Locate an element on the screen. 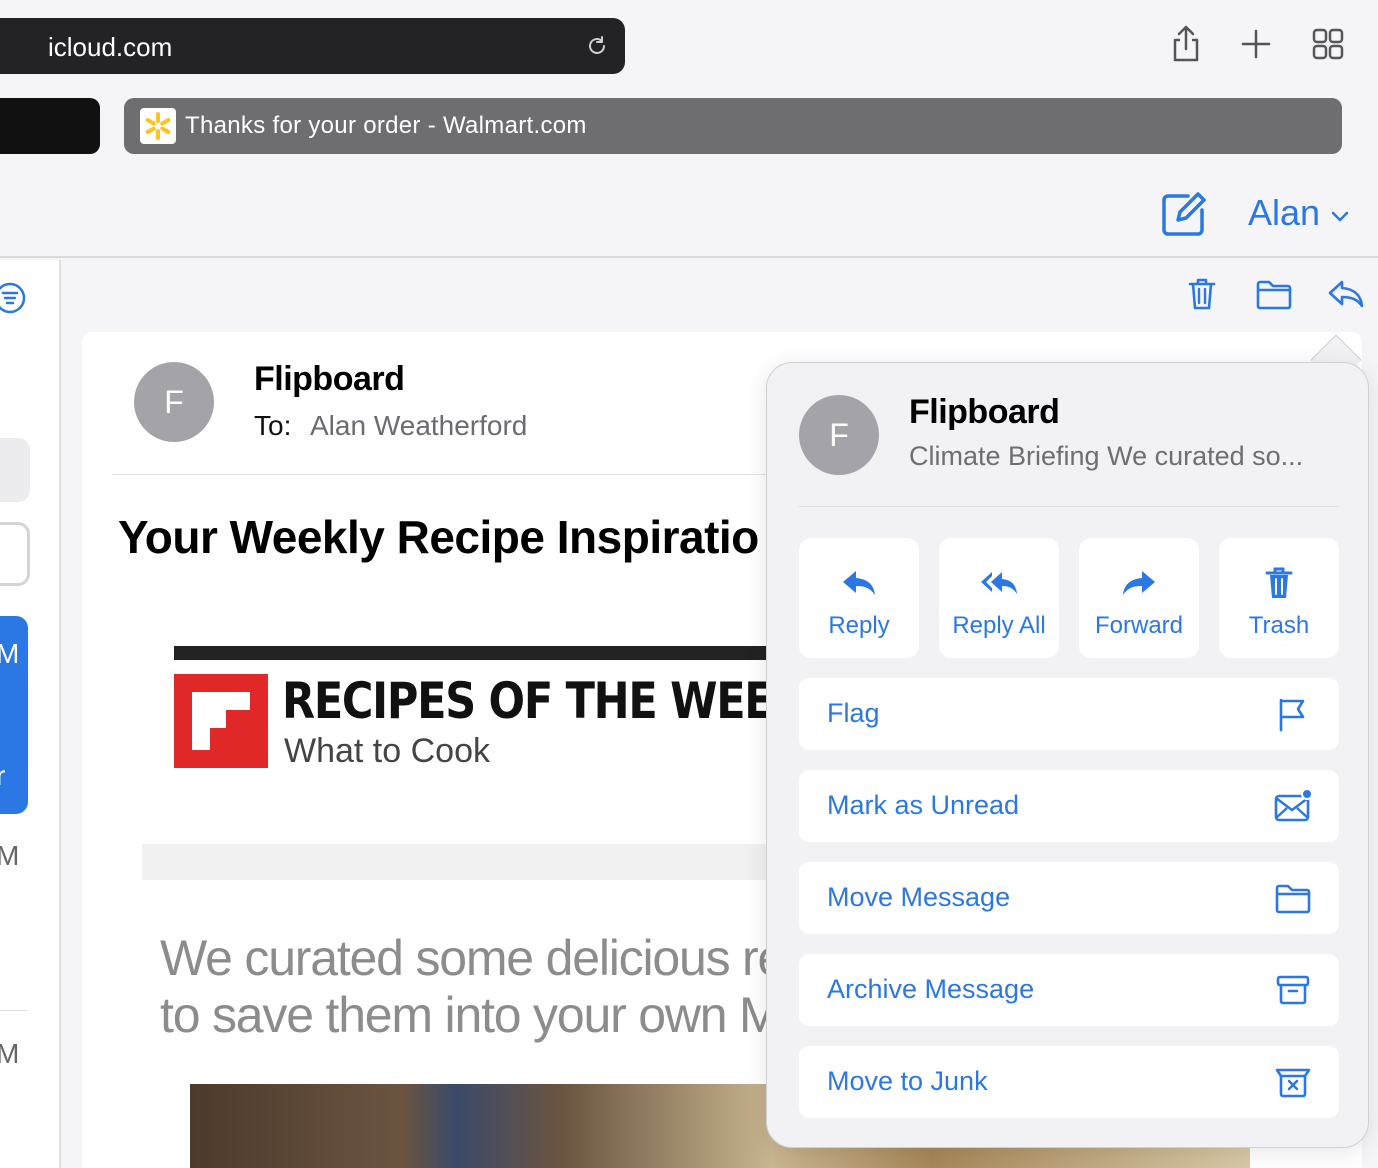 The height and width of the screenshot is (1168, 1378). address-bar-url: icloud.com is located at coordinates (110, 47).